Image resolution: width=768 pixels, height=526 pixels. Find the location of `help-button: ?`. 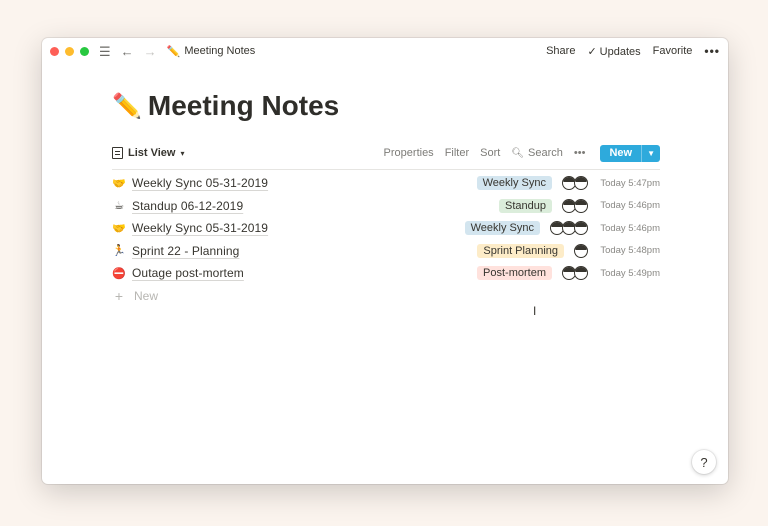

help-button: ? is located at coordinates (704, 462).